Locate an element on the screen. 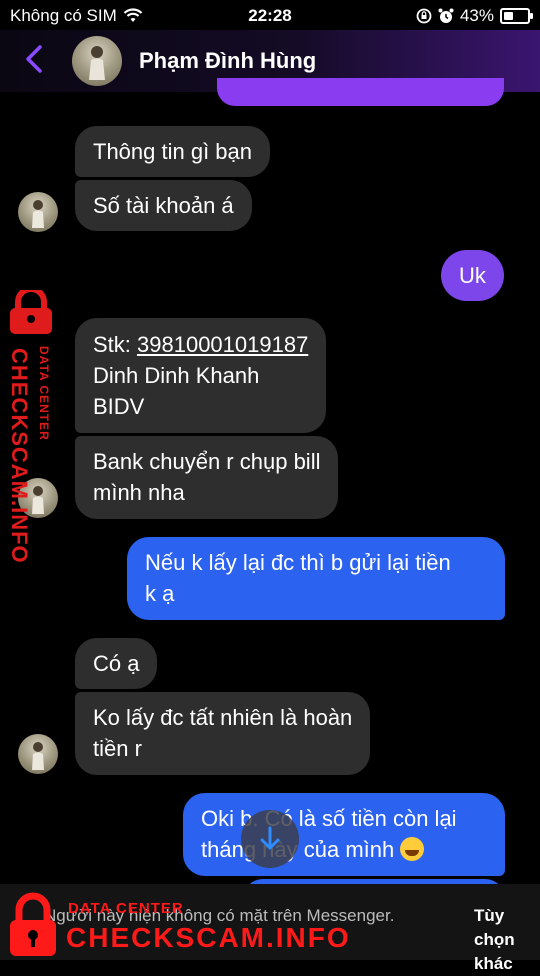 This screenshot has height=976, width=540. message-line: tiền r is located at coordinates (117, 748).